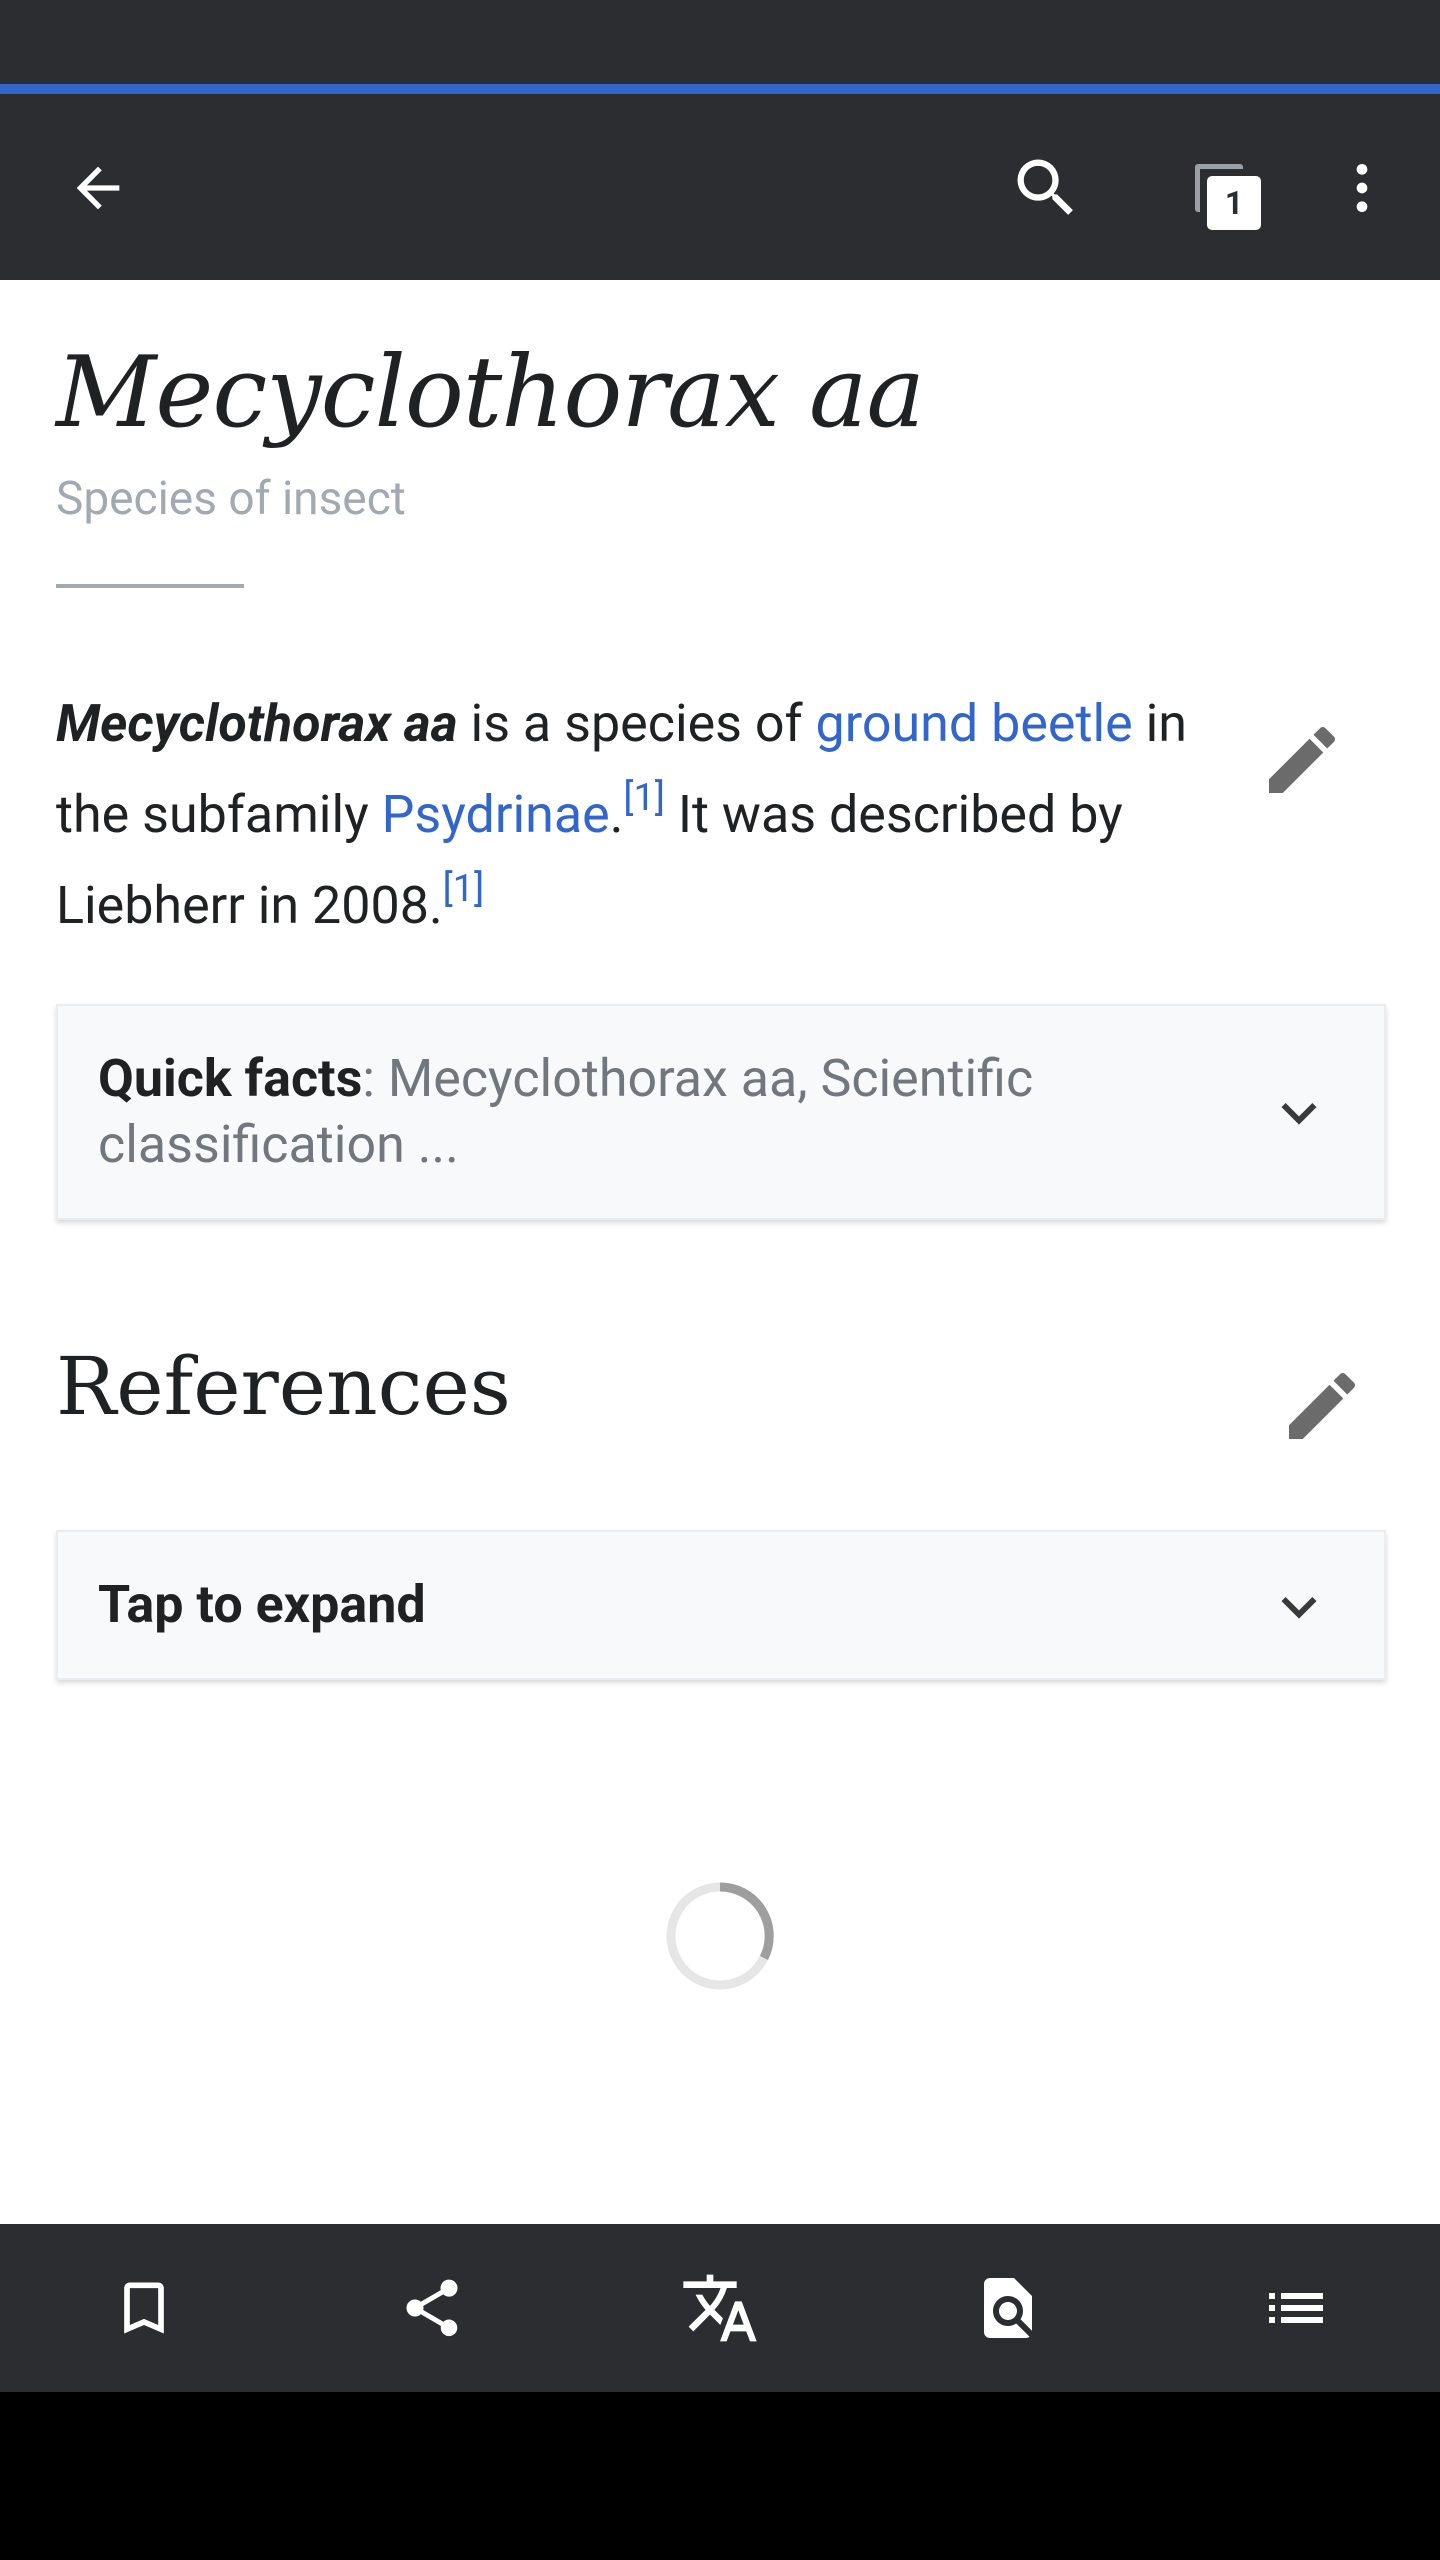 The height and width of the screenshot is (2560, 1440). I want to click on find-in-page-icon, so click(1008, 2308).